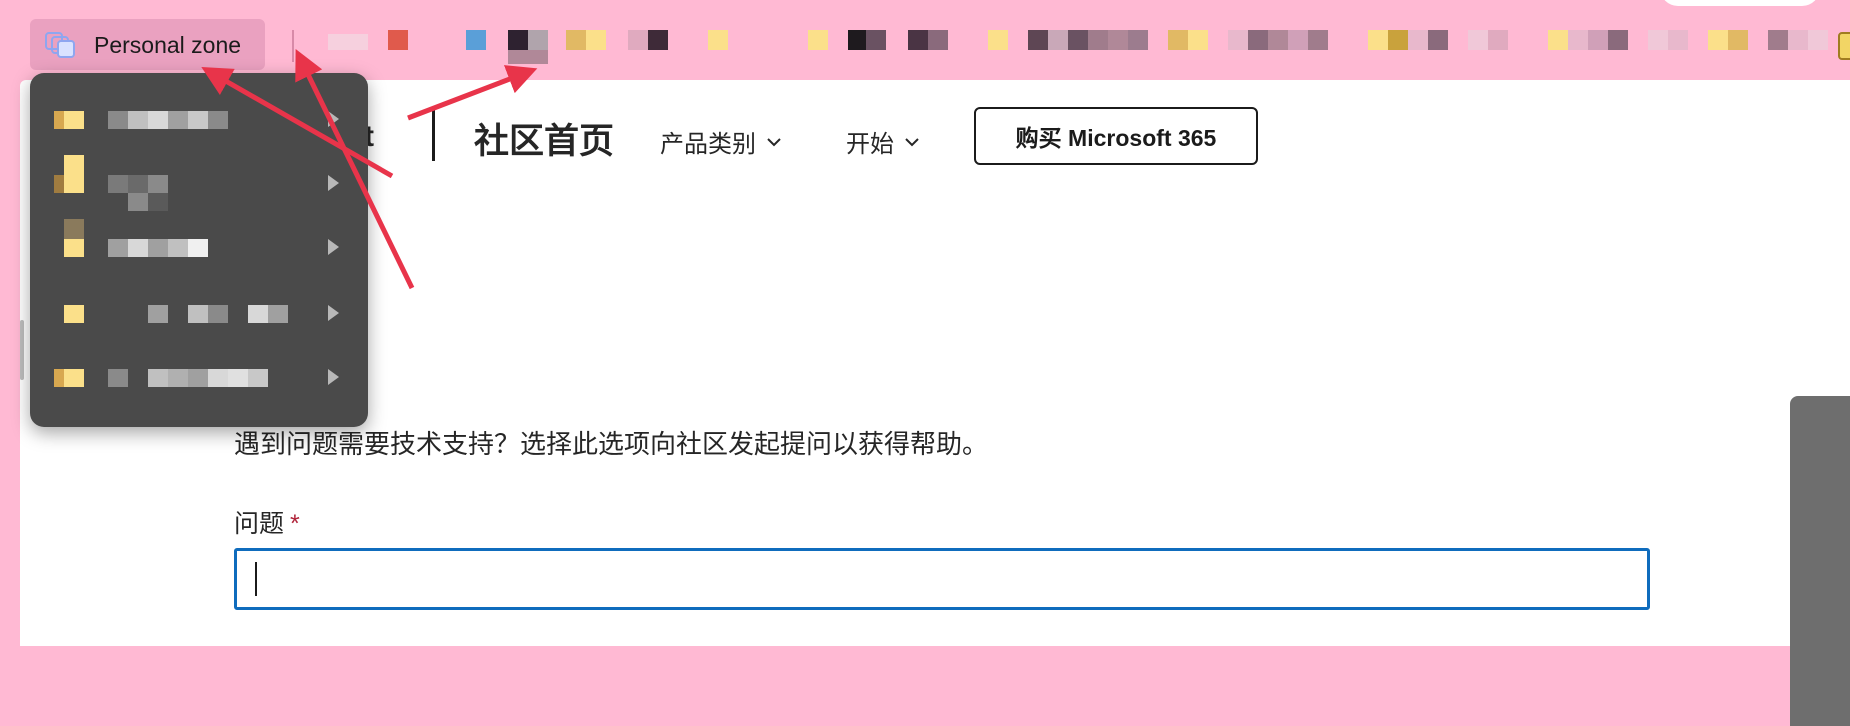  I want to click on required-marker: *, so click(295, 524).